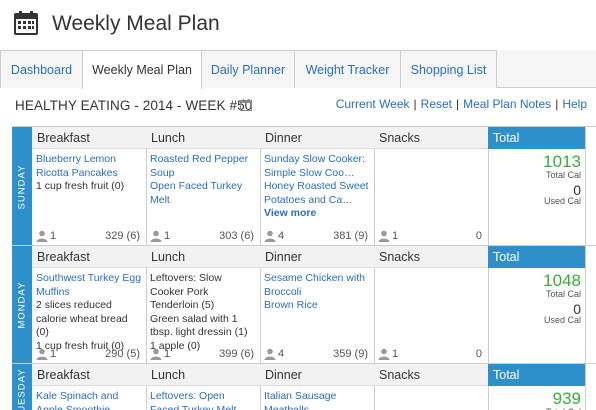 The image size is (596, 410). What do you see at coordinates (89, 237) in the screenshot?
I see `meal-footer: 1 329 (6)` at bounding box center [89, 237].